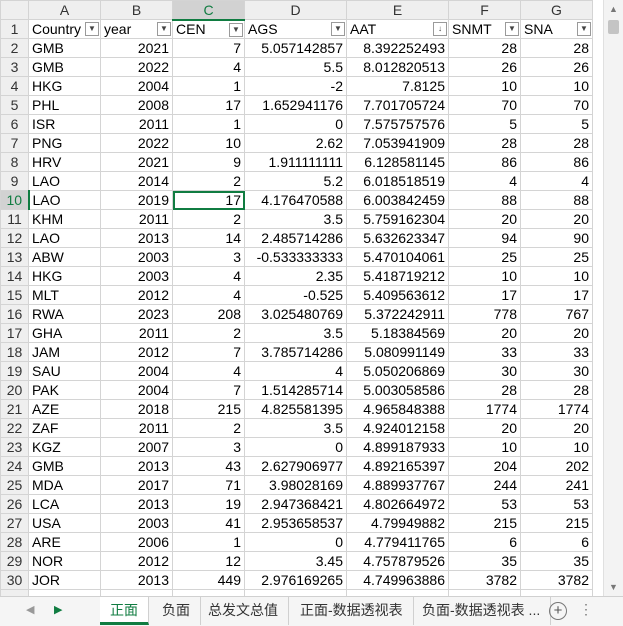 This screenshot has height=626, width=623. Describe the element at coordinates (397, 447) in the screenshot. I see `cell-aat: 4.899187933` at that location.